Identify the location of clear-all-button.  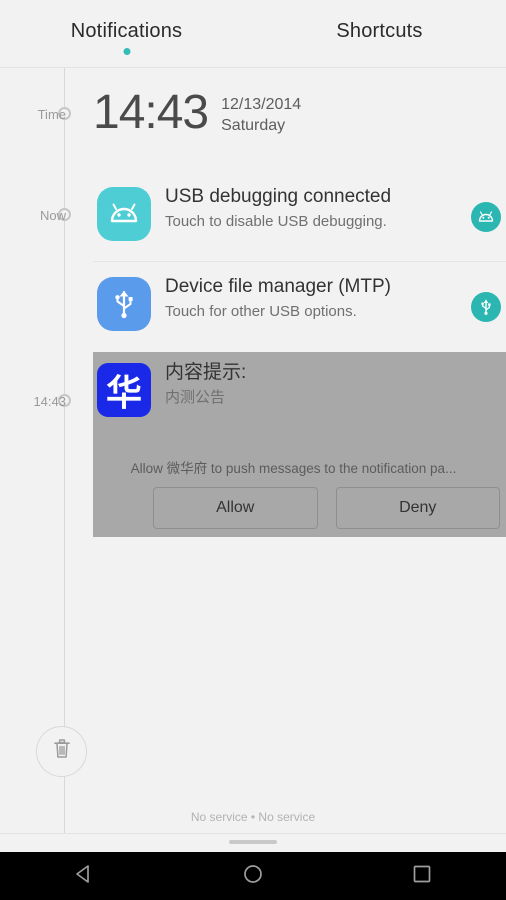
(61, 751).